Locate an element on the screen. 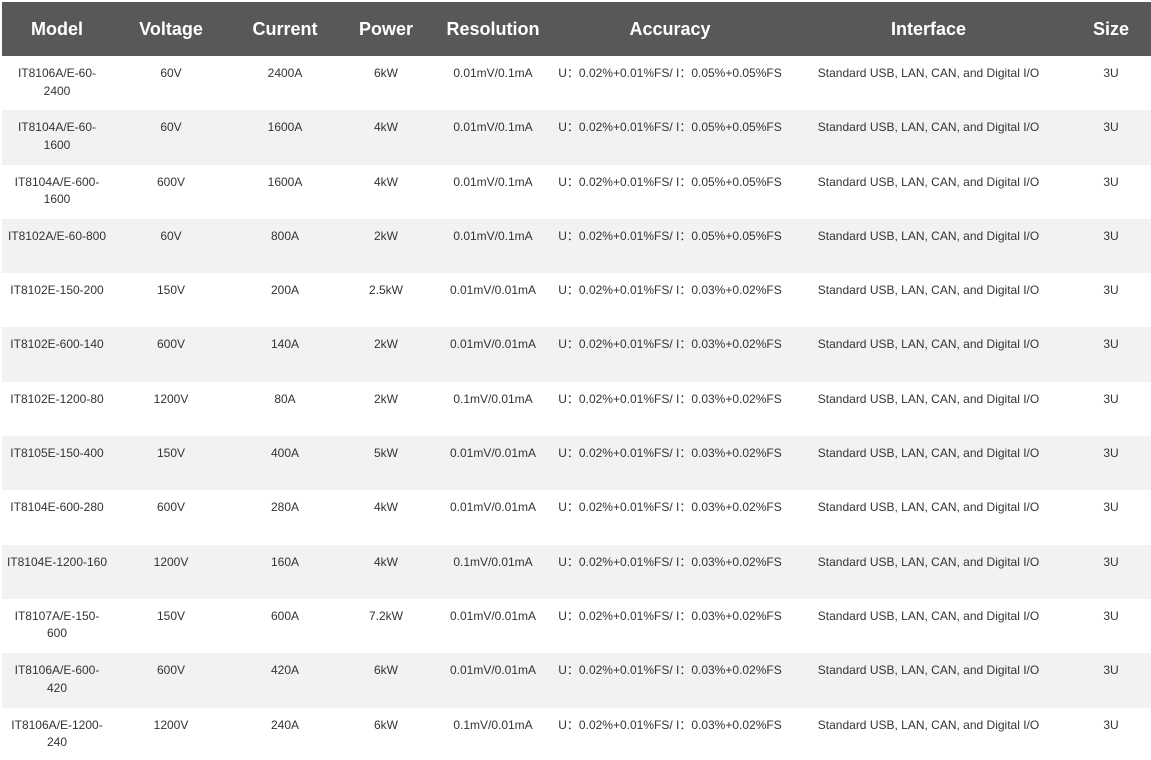  cell-model: IT8106A/E-1200-240 is located at coordinates (57, 733).